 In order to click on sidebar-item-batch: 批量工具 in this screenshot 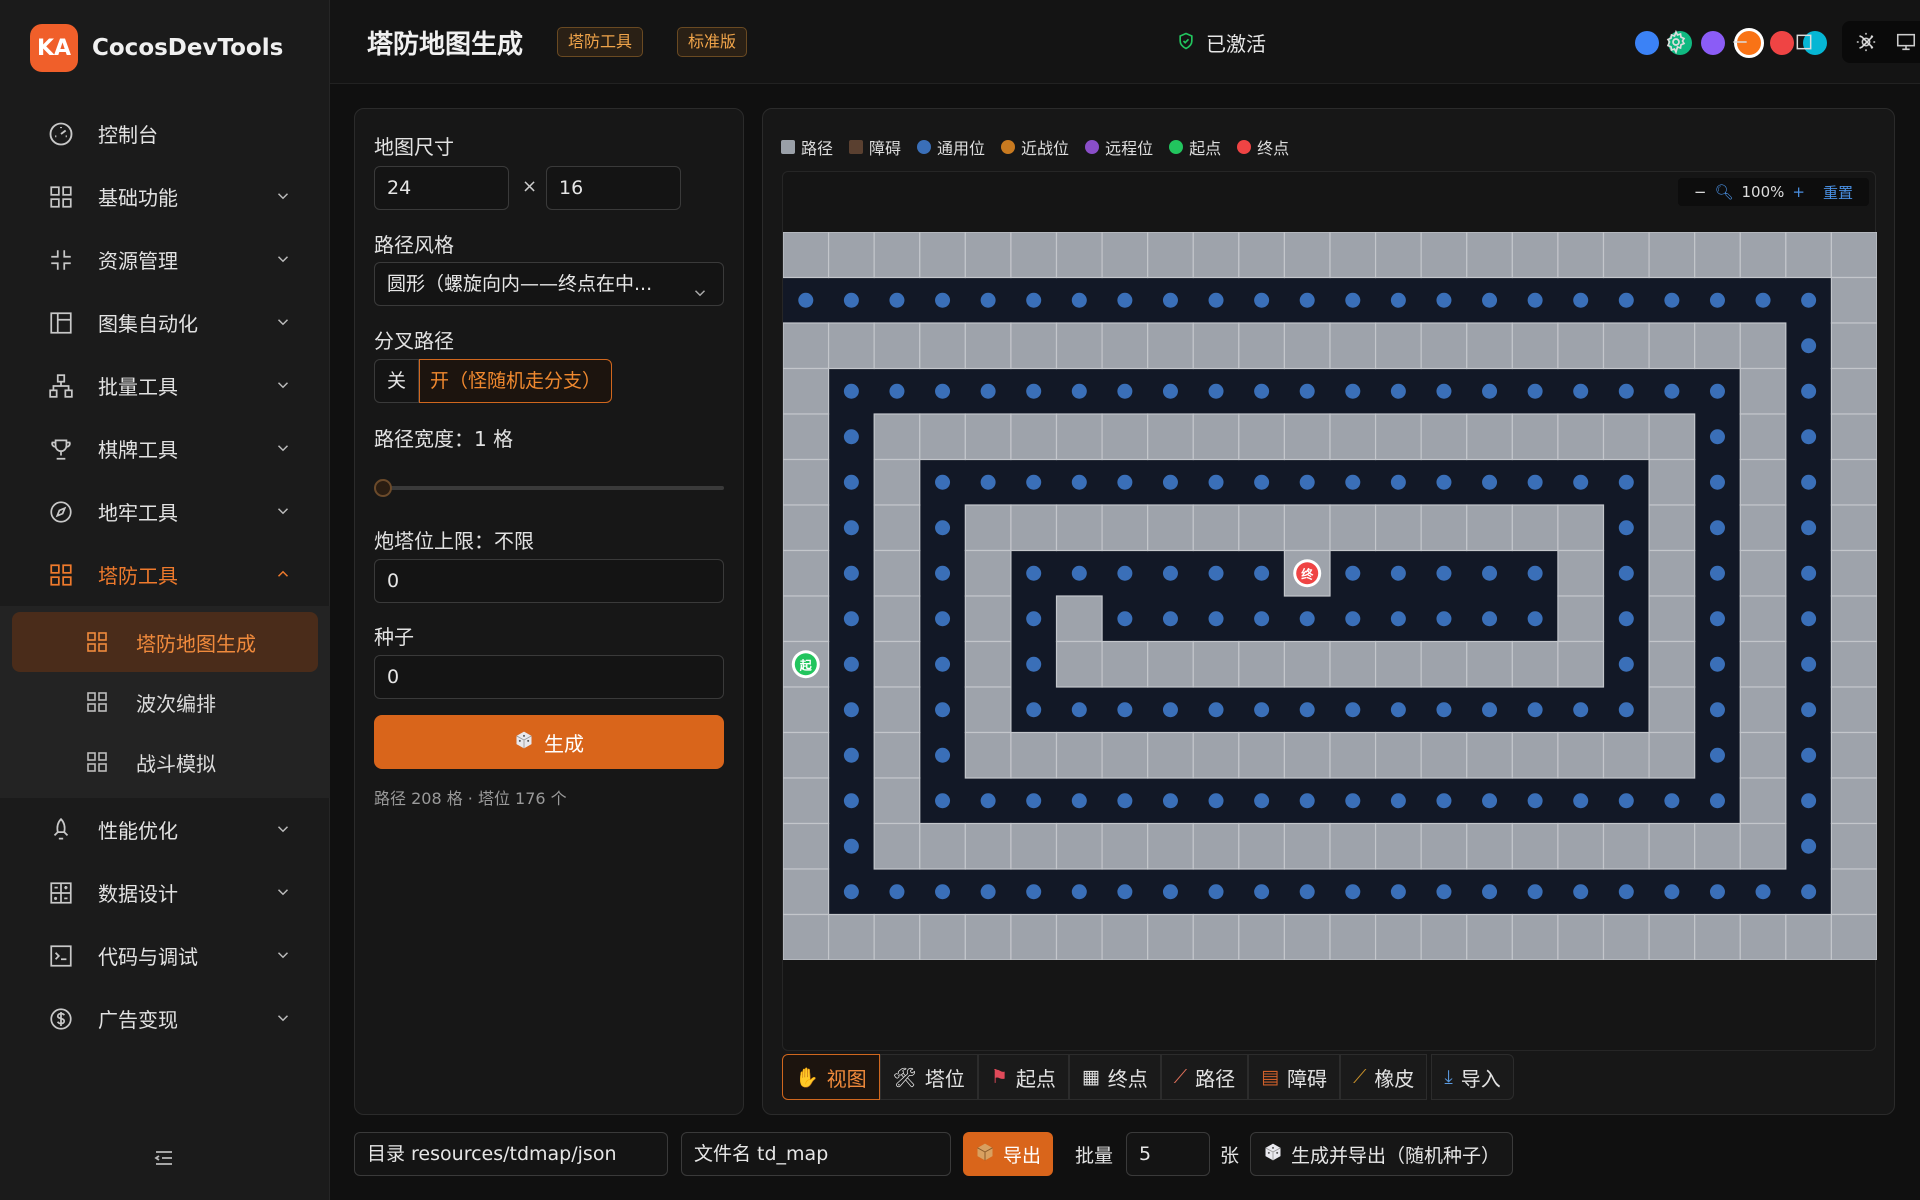, I will do `click(165, 385)`.